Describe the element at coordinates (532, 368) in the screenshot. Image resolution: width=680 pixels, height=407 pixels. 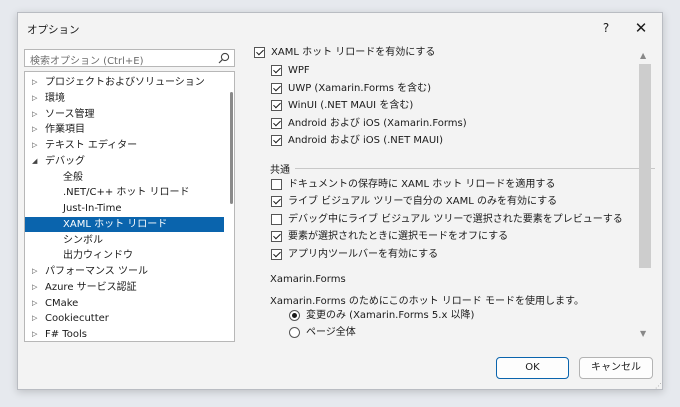
I see `ok-button: OK` at that location.